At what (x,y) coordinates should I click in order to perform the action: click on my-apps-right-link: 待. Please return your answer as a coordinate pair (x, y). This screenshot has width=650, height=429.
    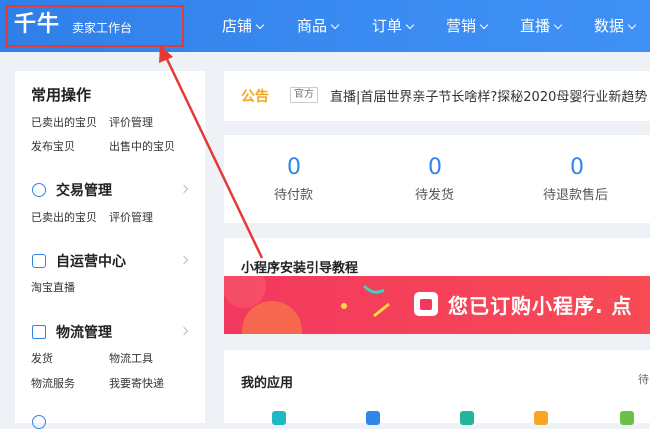
    Looking at the image, I should click on (643, 380).